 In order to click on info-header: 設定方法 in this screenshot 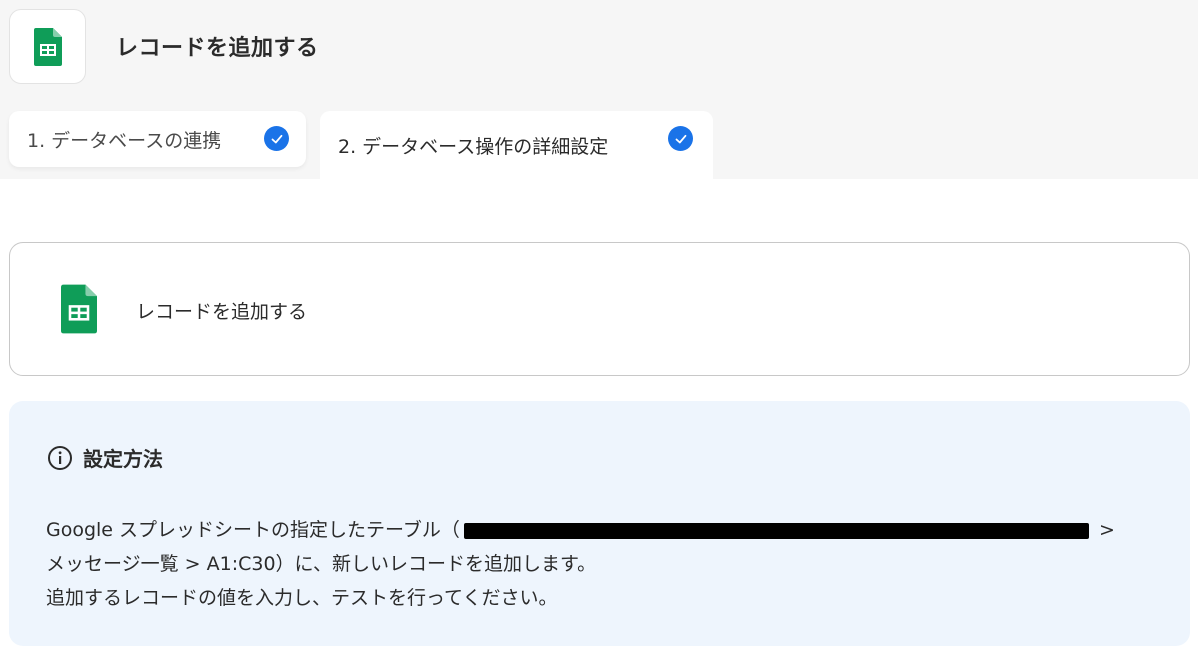, I will do `click(105, 457)`.